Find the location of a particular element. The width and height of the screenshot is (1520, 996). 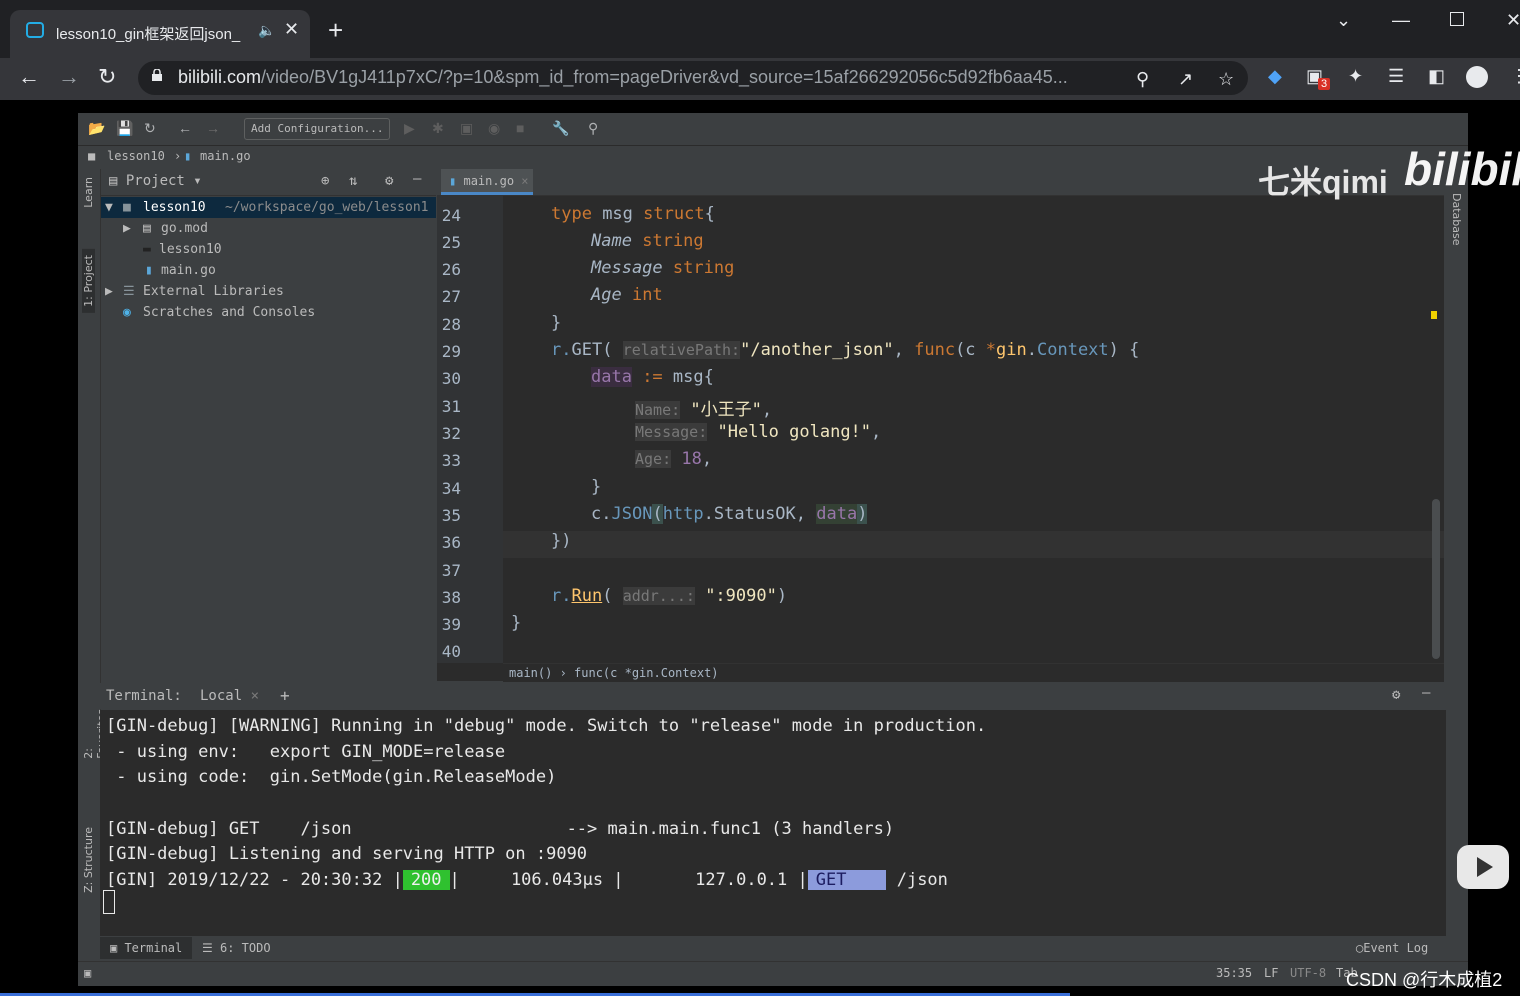

back-icon: ← is located at coordinates (185, 128).